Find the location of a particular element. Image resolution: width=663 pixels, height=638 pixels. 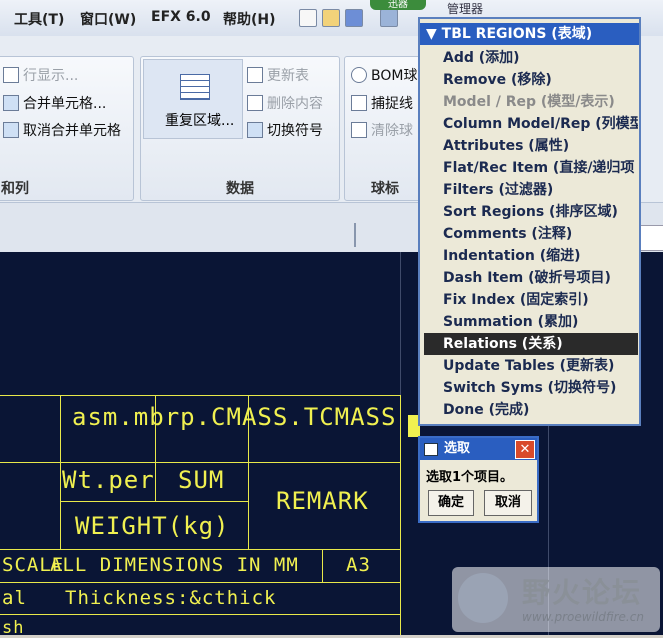

bom-balloon-label: BOM球 is located at coordinates (394, 76).